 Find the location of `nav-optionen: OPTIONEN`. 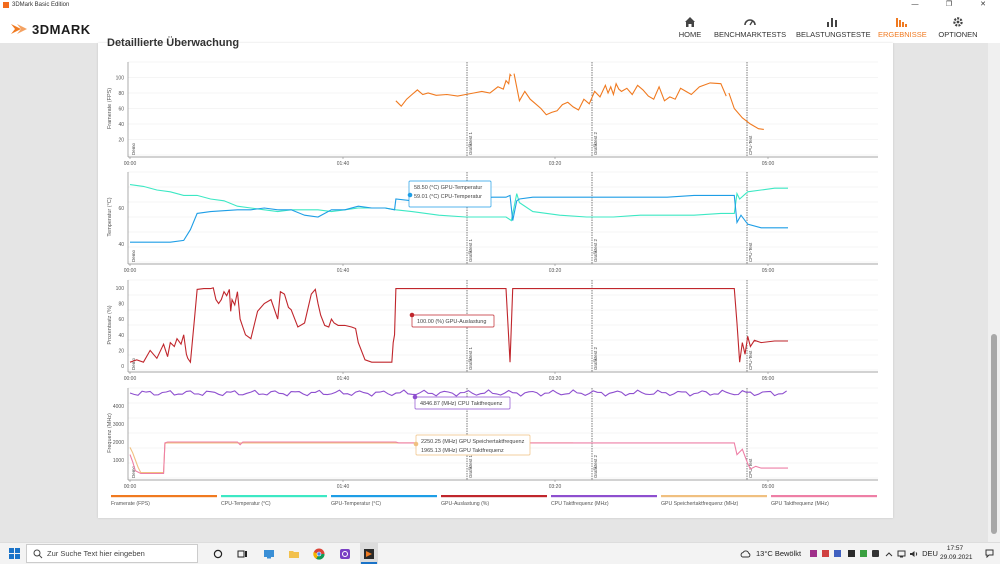

nav-optionen: OPTIONEN is located at coordinates (958, 27).